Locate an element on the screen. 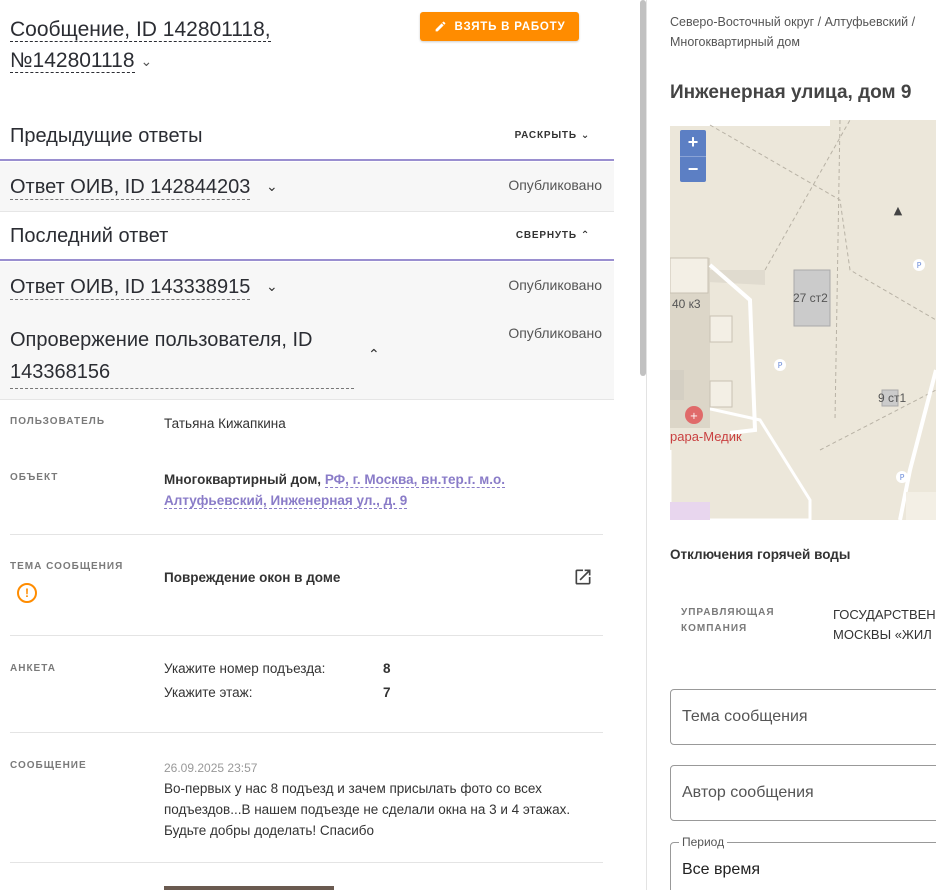 The width and height of the screenshot is (936, 890). object-address-link-1: РФ, г. Москва, вн.тер.г. м.о. is located at coordinates (414, 480).